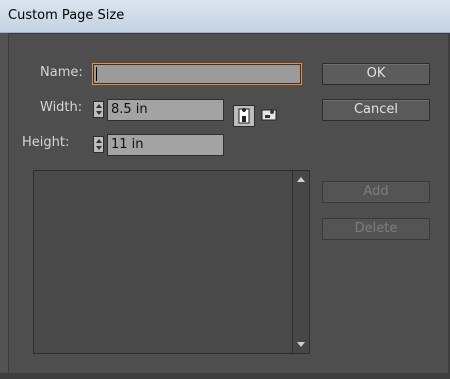 This screenshot has width=450, height=379. Describe the element at coordinates (225, 16) in the screenshot. I see `title-bar: Custom Page Size` at that location.